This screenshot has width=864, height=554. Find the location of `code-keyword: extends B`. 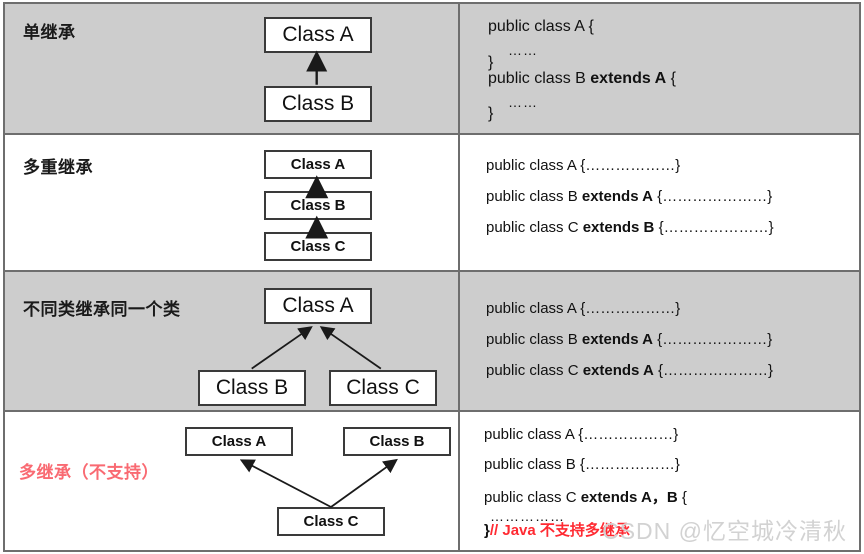

code-keyword: extends B is located at coordinates (618, 227).